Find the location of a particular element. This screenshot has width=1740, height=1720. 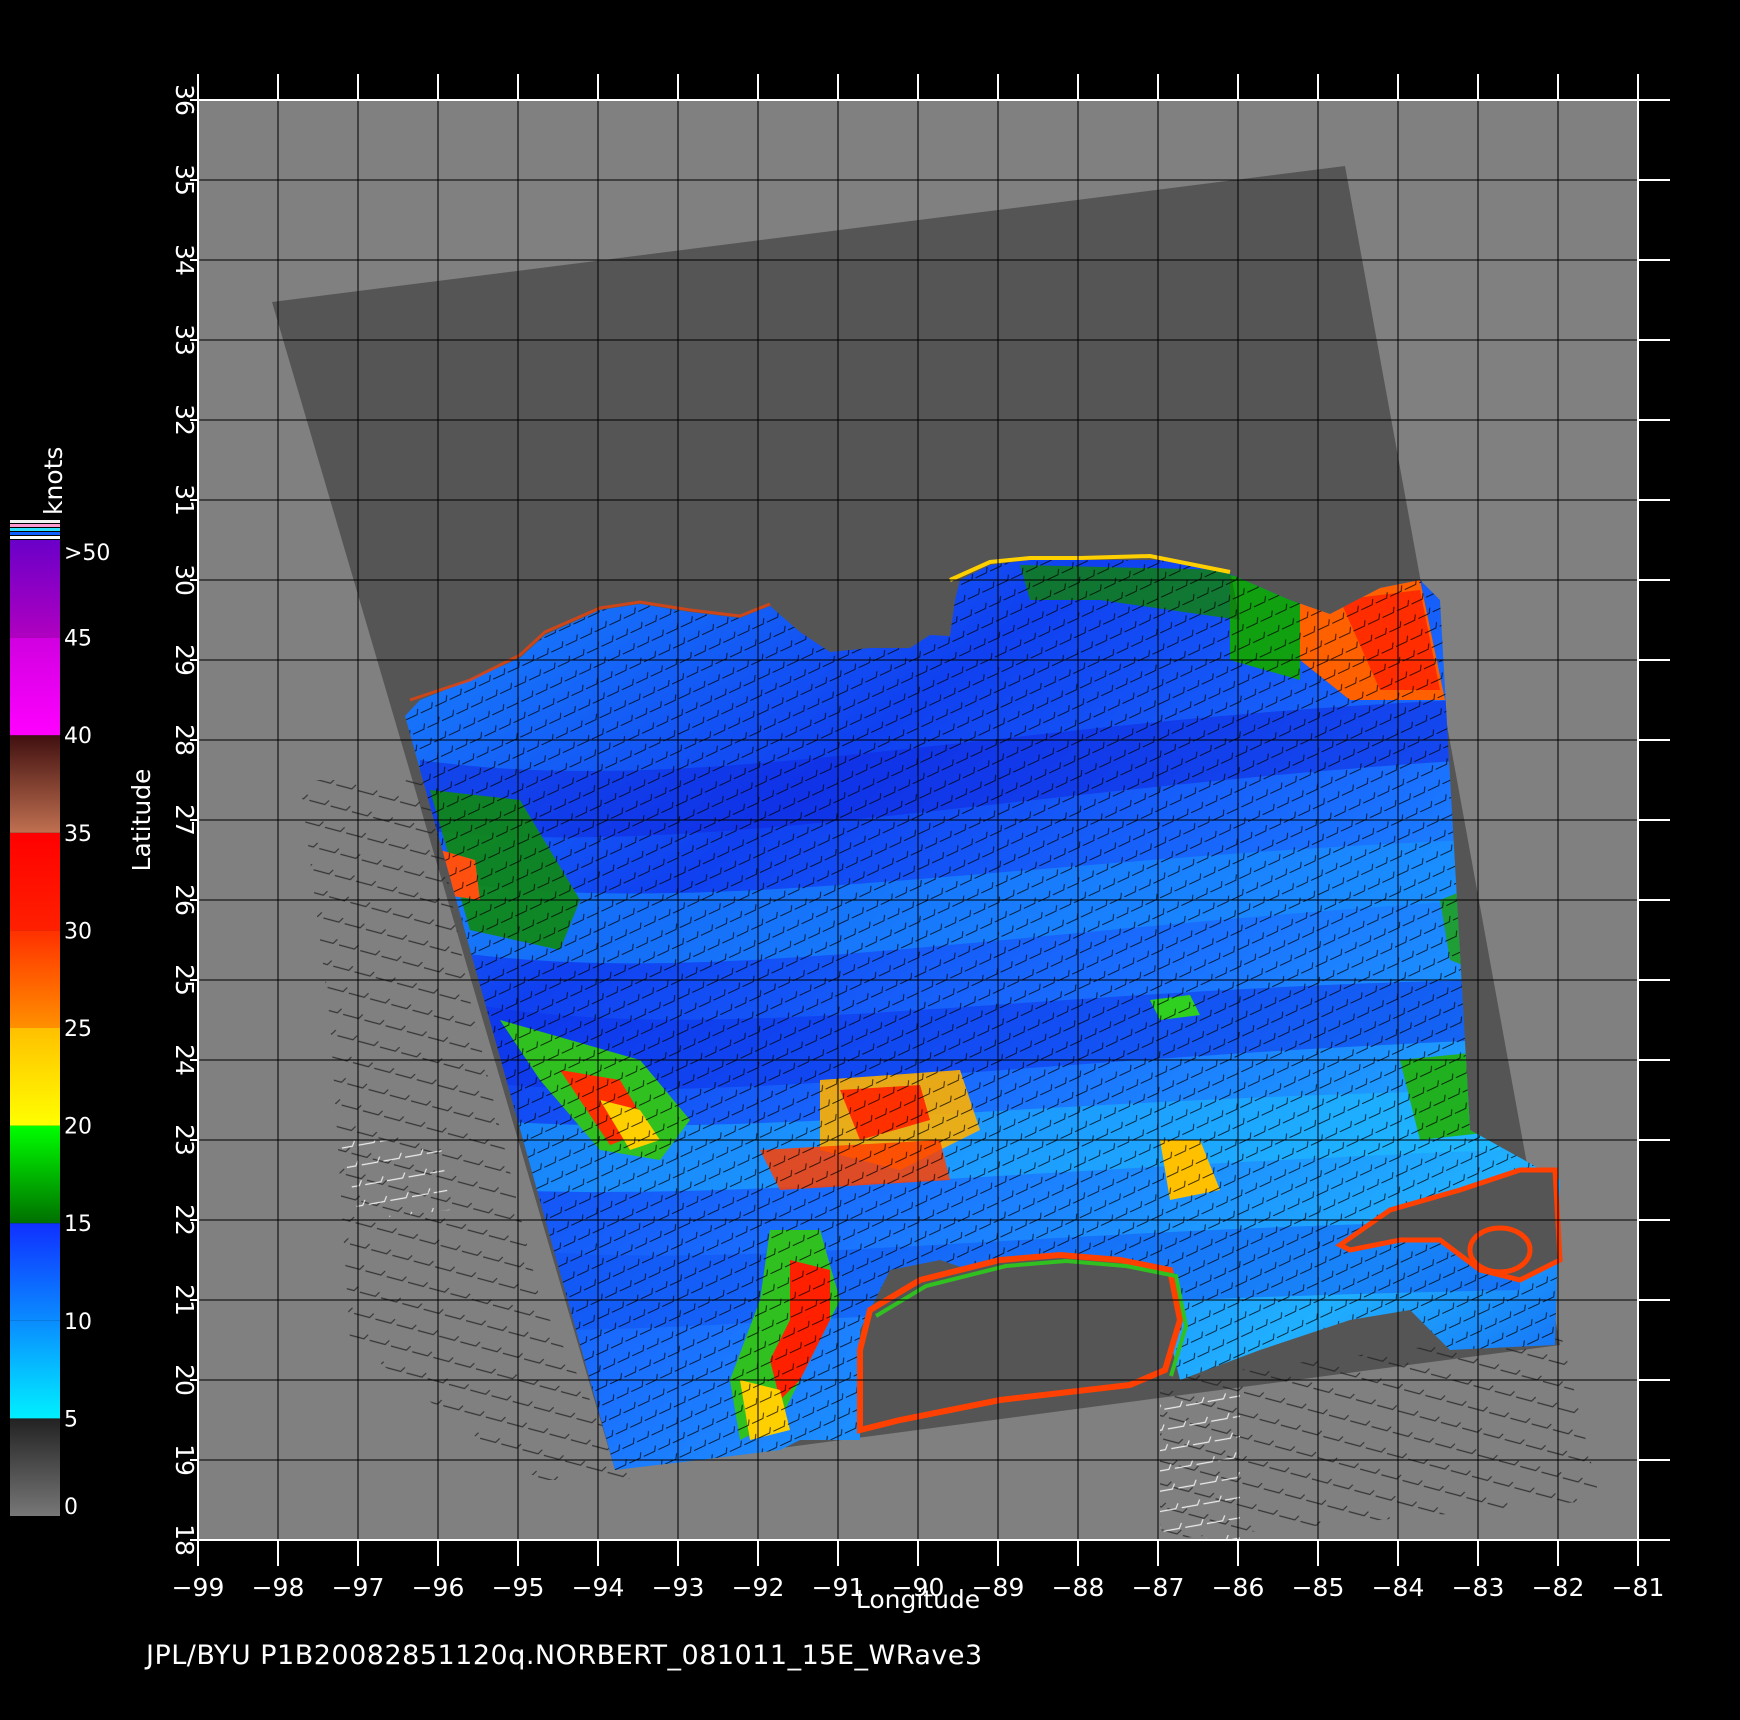

x-tick-label: −85 is located at coordinates (1318, 1587).